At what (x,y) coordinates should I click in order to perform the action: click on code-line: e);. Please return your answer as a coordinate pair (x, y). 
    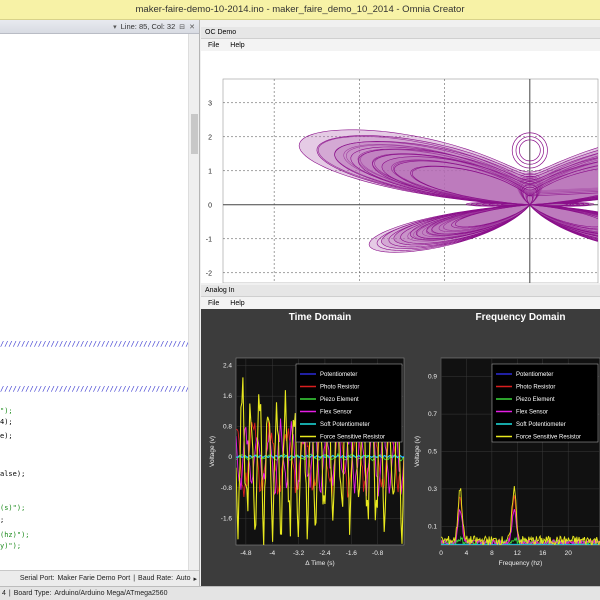
    Looking at the image, I should click on (6, 436).